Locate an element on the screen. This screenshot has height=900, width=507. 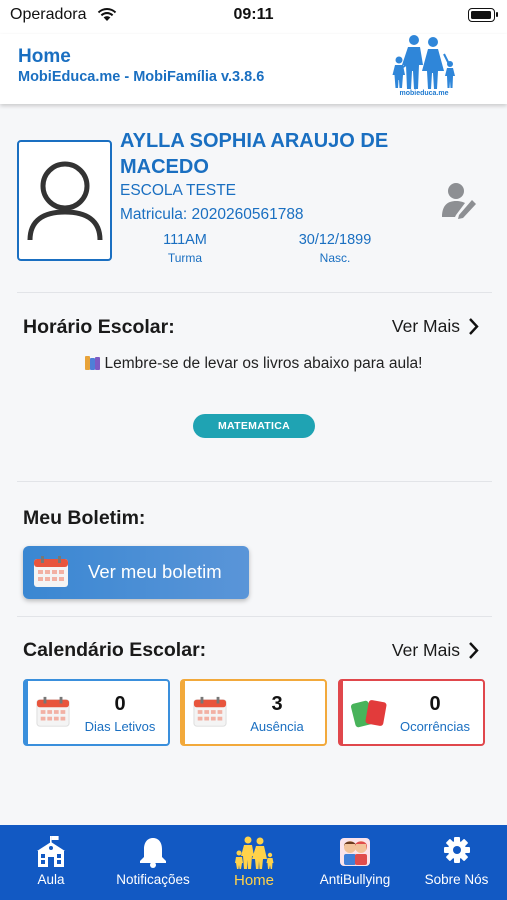
enrollment-number: Matricula: 2020260561788 is located at coordinates (212, 214).